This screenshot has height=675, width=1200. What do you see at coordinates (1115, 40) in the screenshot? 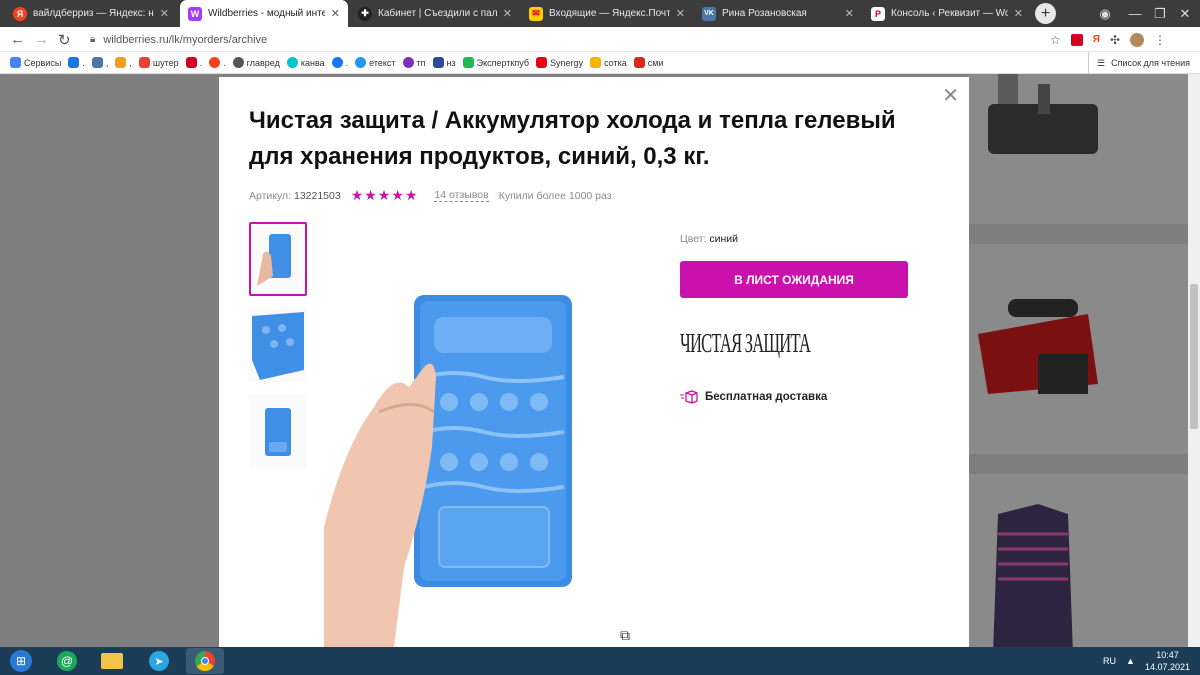
I see `puzzle-icon: ✣` at bounding box center [1115, 40].